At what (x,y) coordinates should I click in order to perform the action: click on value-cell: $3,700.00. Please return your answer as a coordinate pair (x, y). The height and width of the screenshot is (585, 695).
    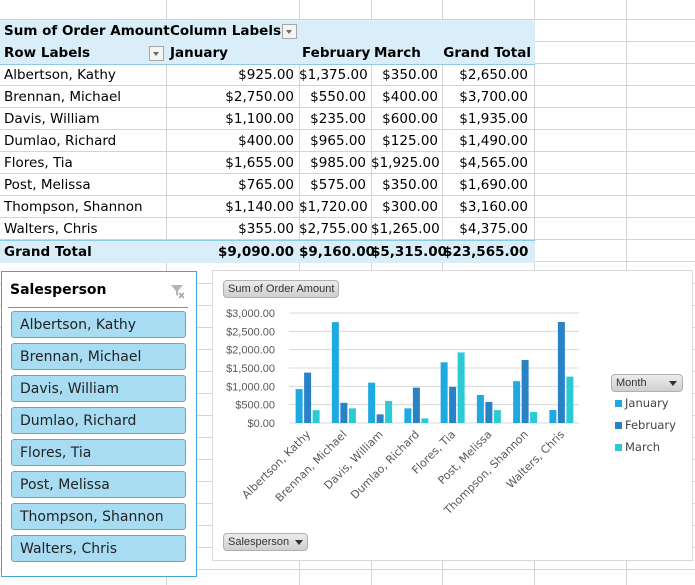
    Looking at the image, I should click on (493, 97).